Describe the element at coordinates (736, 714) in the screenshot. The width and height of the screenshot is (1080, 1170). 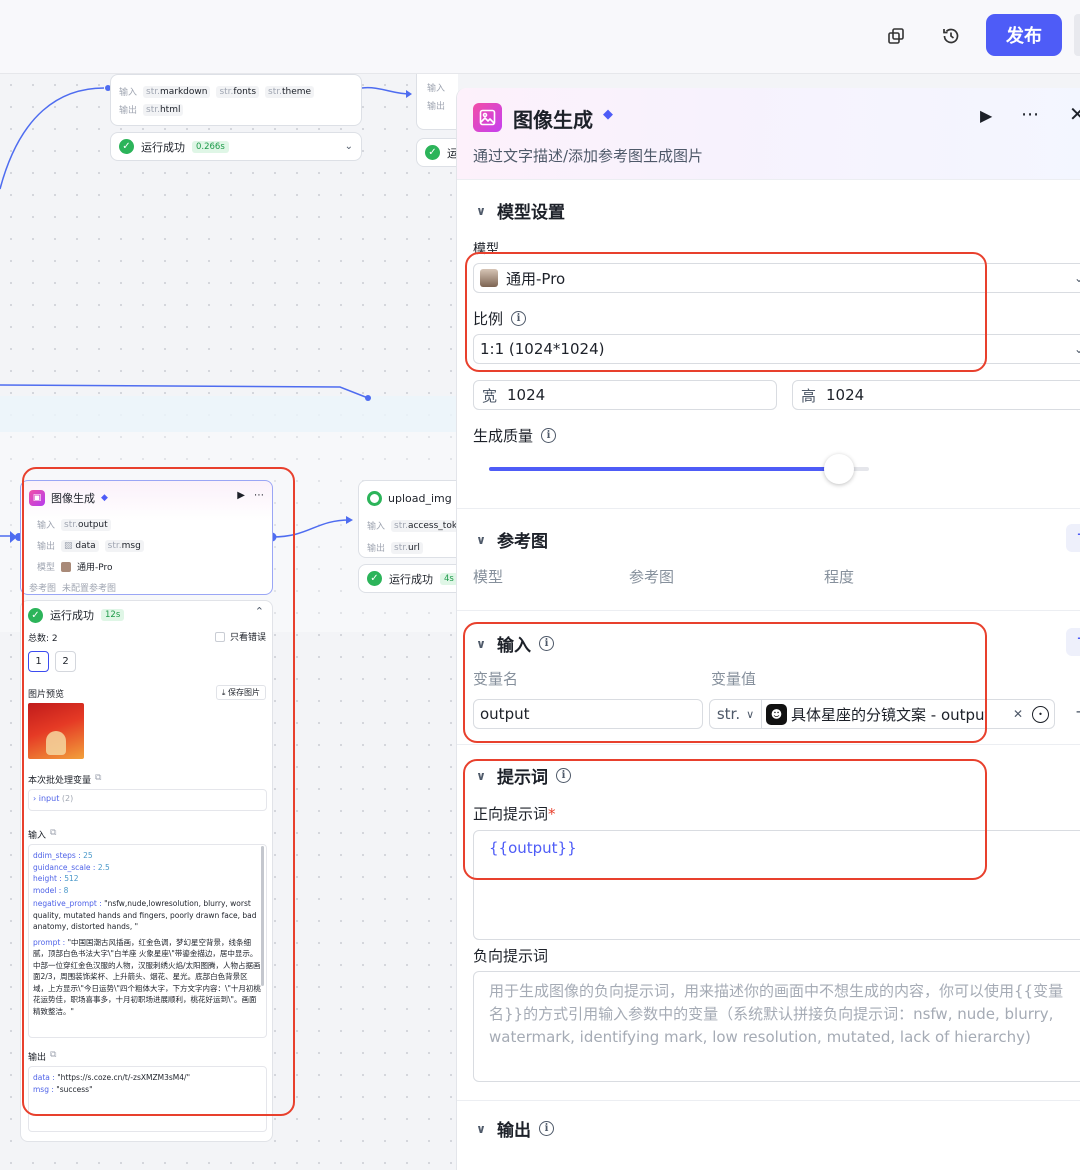
I see `var-type-select: str. ∨` at that location.